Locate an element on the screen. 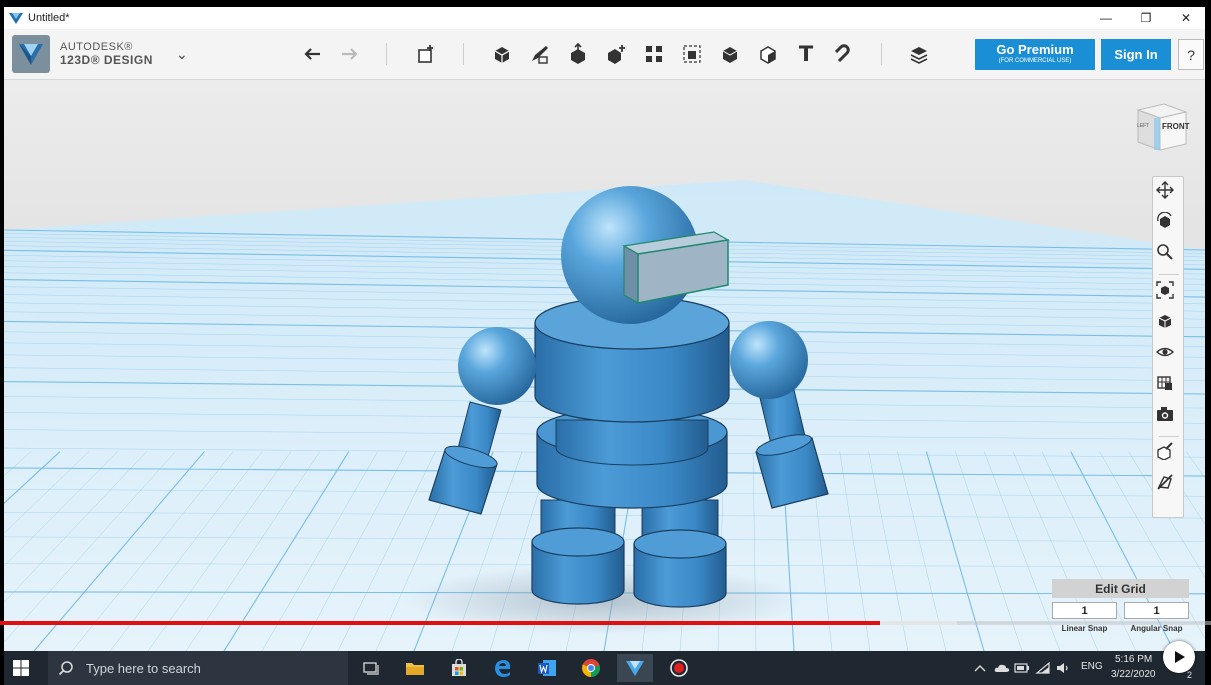  word-icon is located at coordinates (547, 668).